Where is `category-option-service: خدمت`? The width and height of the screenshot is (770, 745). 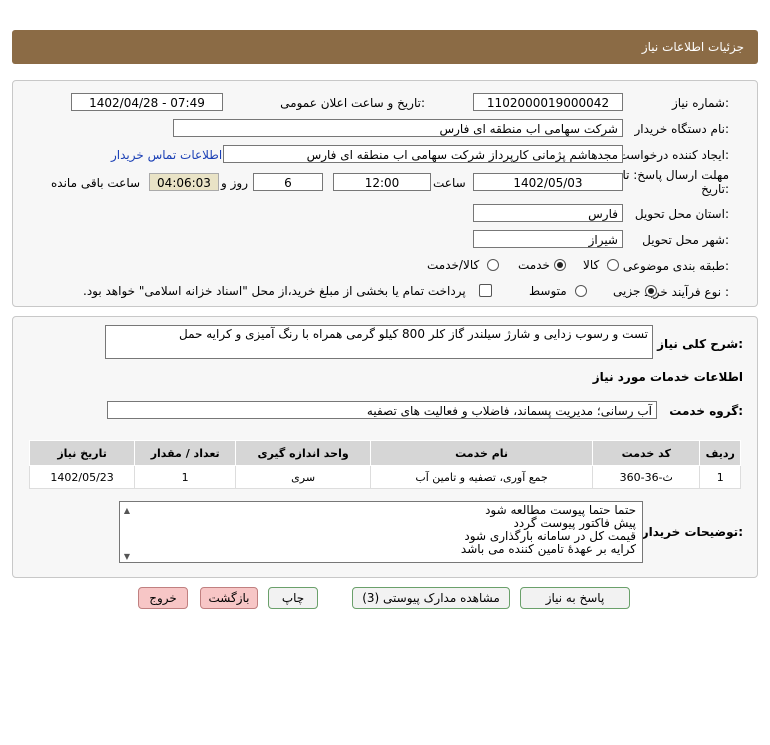 category-option-service: خدمت is located at coordinates (534, 265).